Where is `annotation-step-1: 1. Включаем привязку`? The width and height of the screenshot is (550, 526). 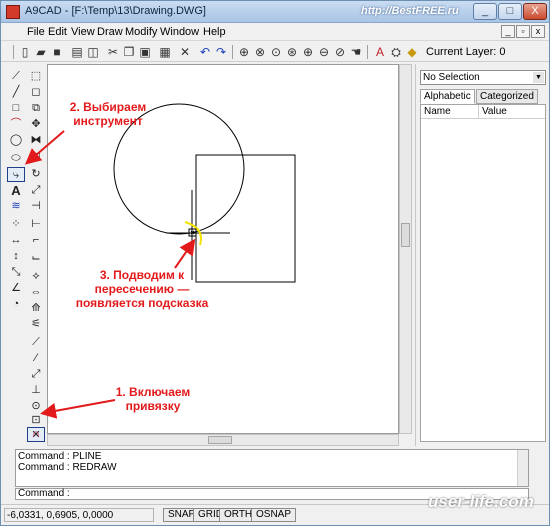
annotation-step-1: 1. Включаем привязку is located at coordinates (153, 399).